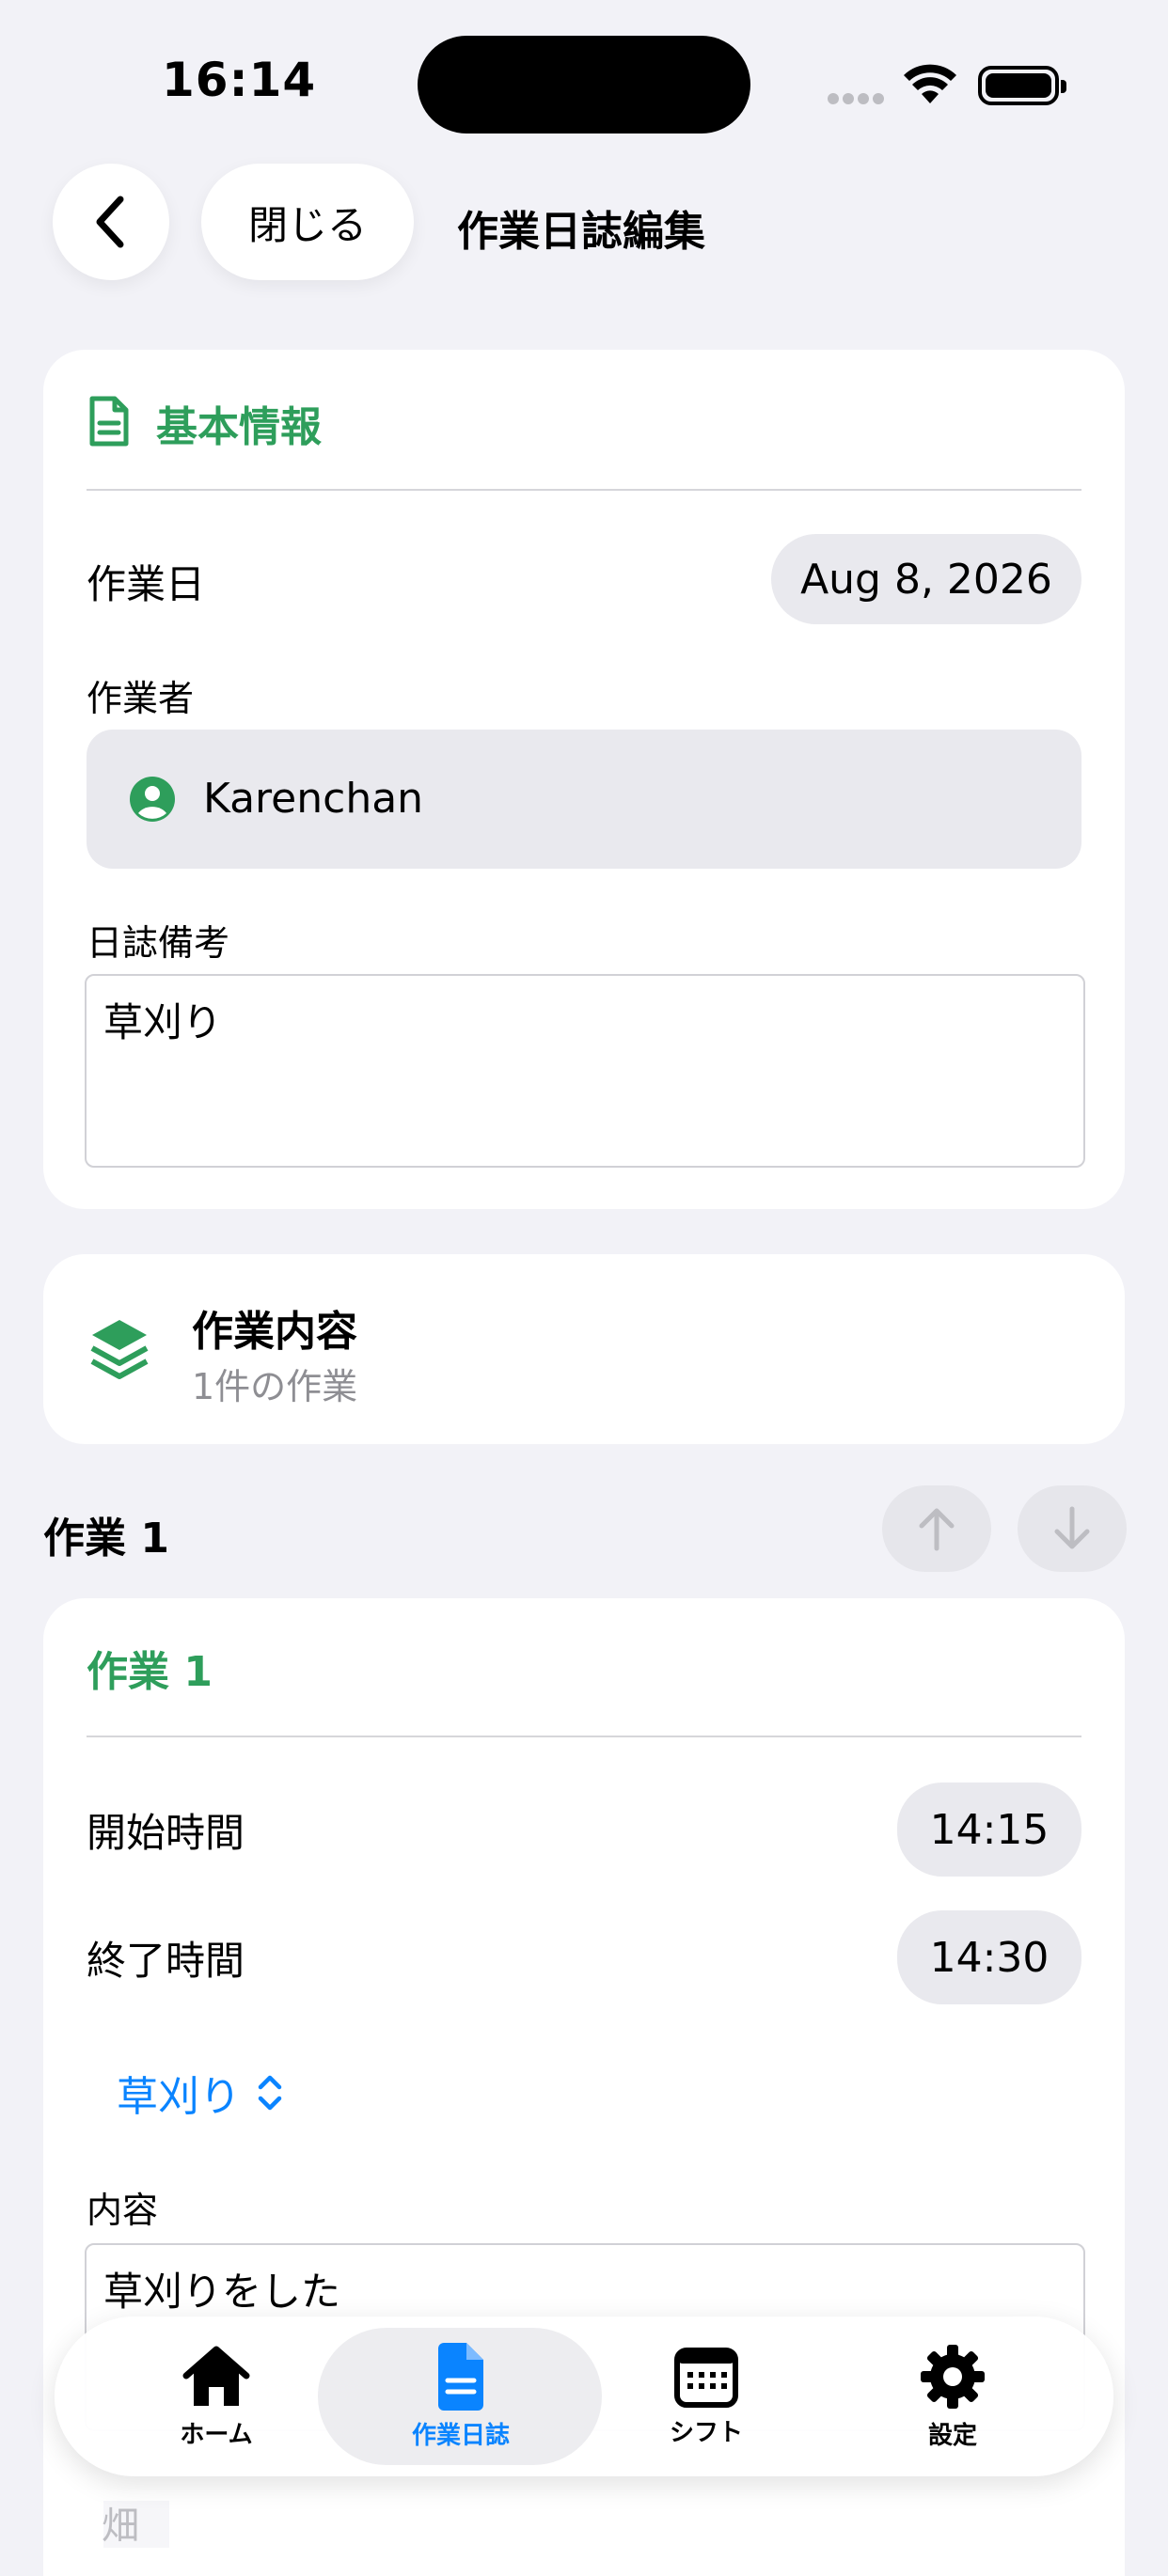 The width and height of the screenshot is (1168, 2576). Describe the element at coordinates (307, 222) in the screenshot. I see `close-button: 閉じる` at that location.